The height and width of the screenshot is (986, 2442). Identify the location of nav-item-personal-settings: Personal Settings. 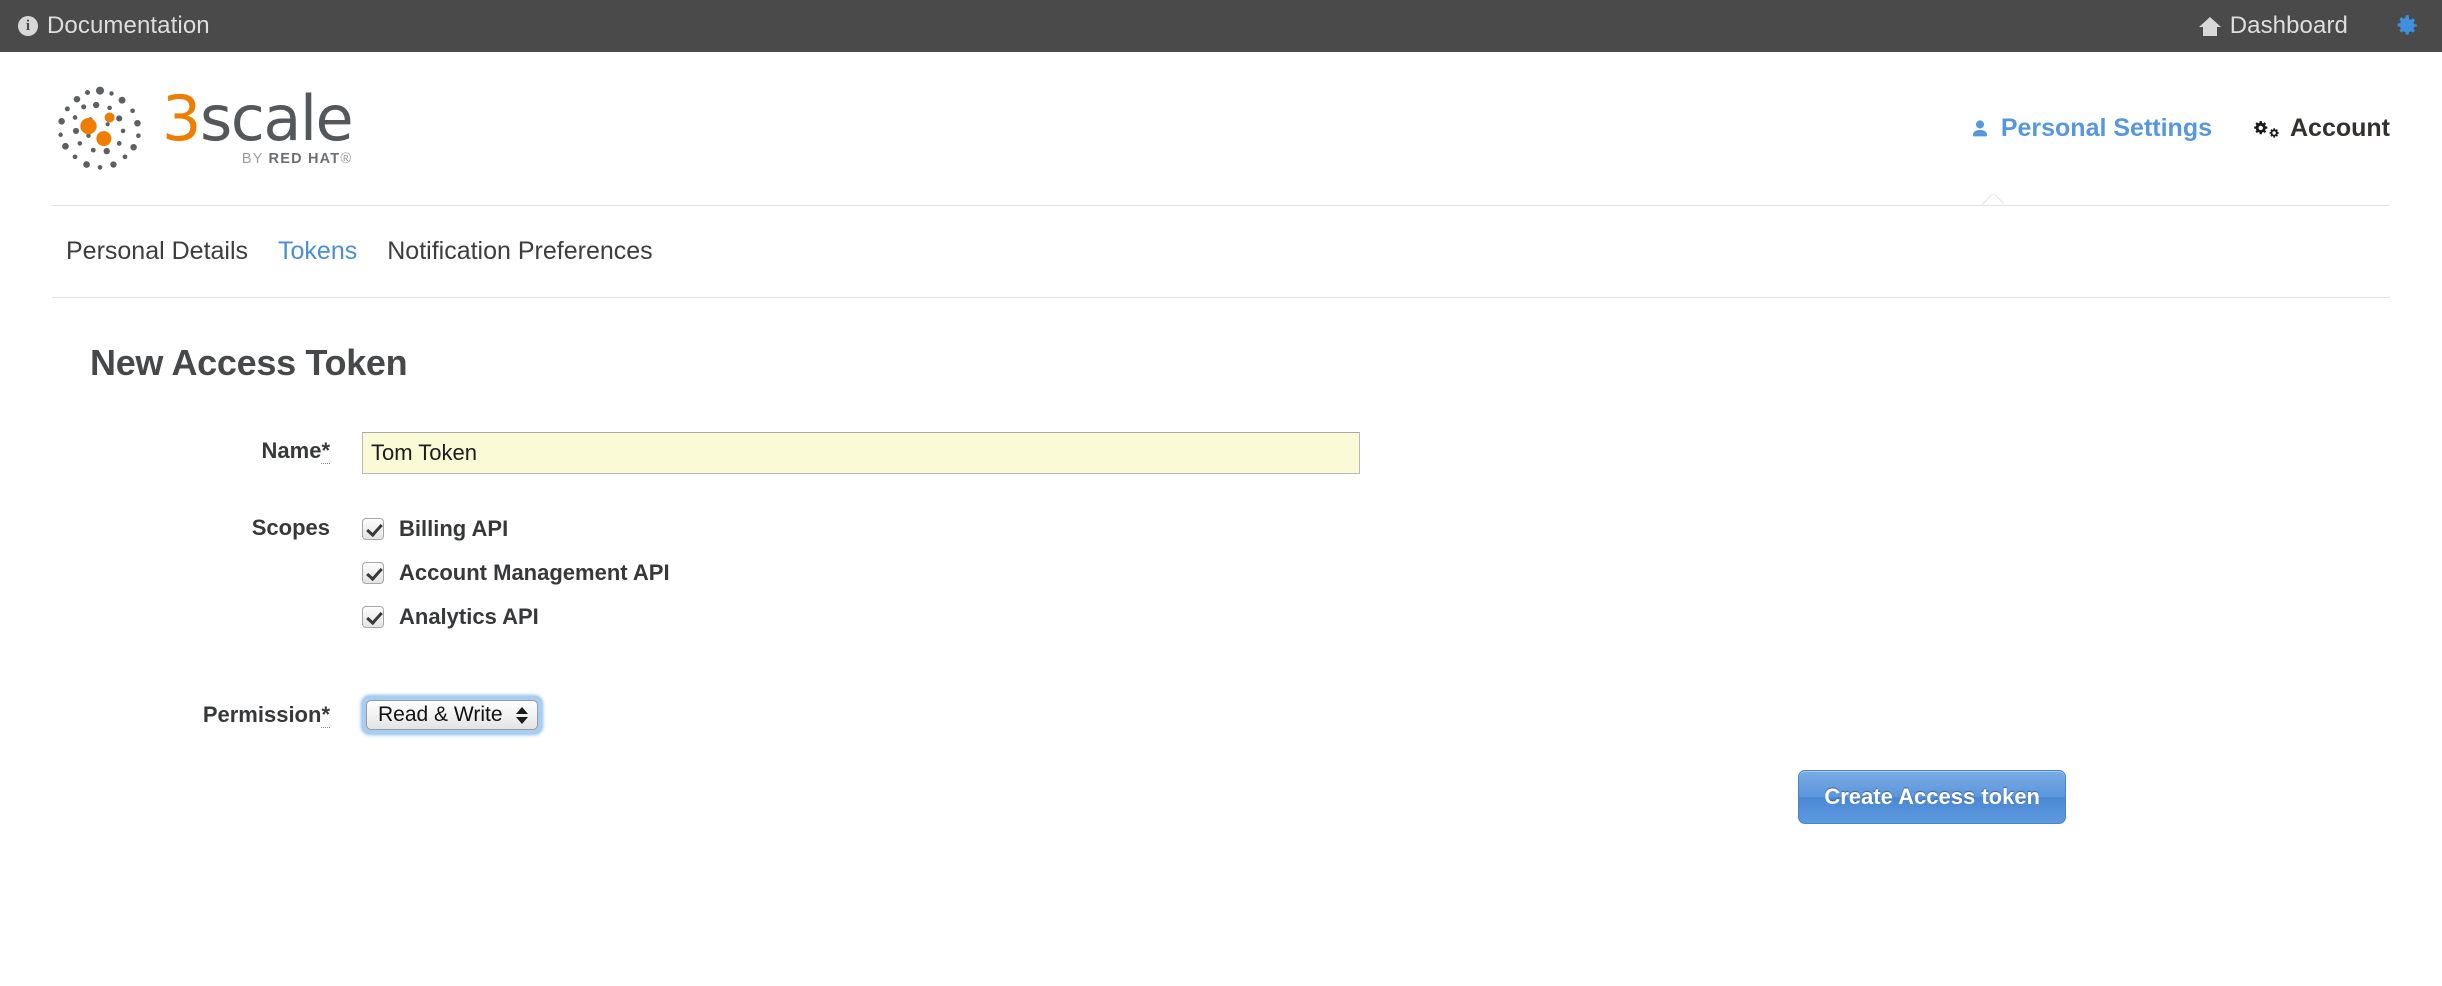
(2090, 128).